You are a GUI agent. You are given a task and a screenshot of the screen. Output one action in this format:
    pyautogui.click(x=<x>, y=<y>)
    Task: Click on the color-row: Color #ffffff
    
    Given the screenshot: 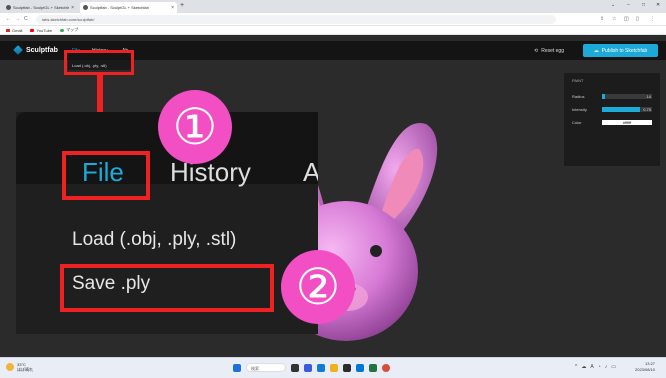 What is the action you would take?
    pyautogui.click(x=615, y=122)
    